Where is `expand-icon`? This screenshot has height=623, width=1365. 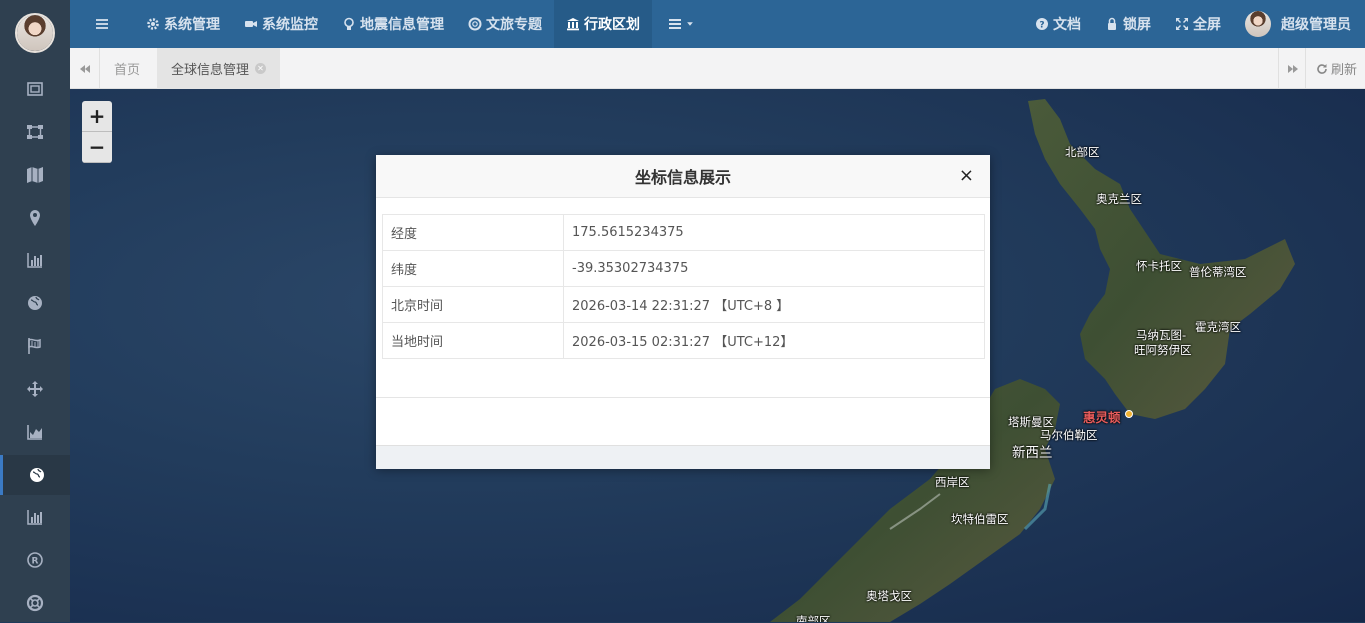
expand-icon is located at coordinates (1182, 24).